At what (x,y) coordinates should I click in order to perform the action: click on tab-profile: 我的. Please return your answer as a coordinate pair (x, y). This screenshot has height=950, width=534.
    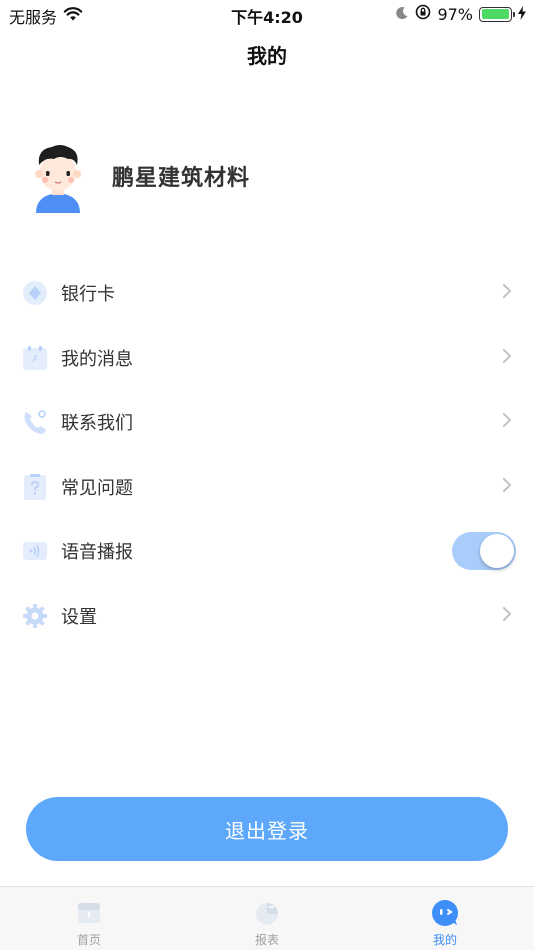
    Looking at the image, I should click on (445, 918).